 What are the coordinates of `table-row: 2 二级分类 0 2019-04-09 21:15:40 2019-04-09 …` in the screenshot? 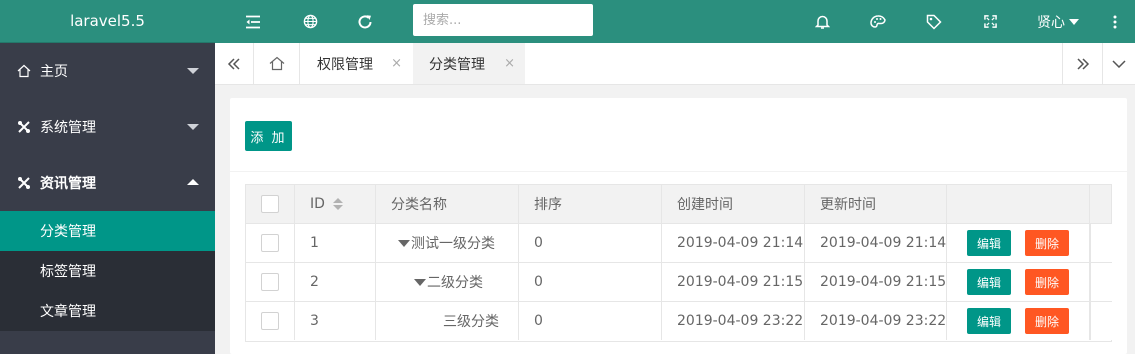 It's located at (679, 282).